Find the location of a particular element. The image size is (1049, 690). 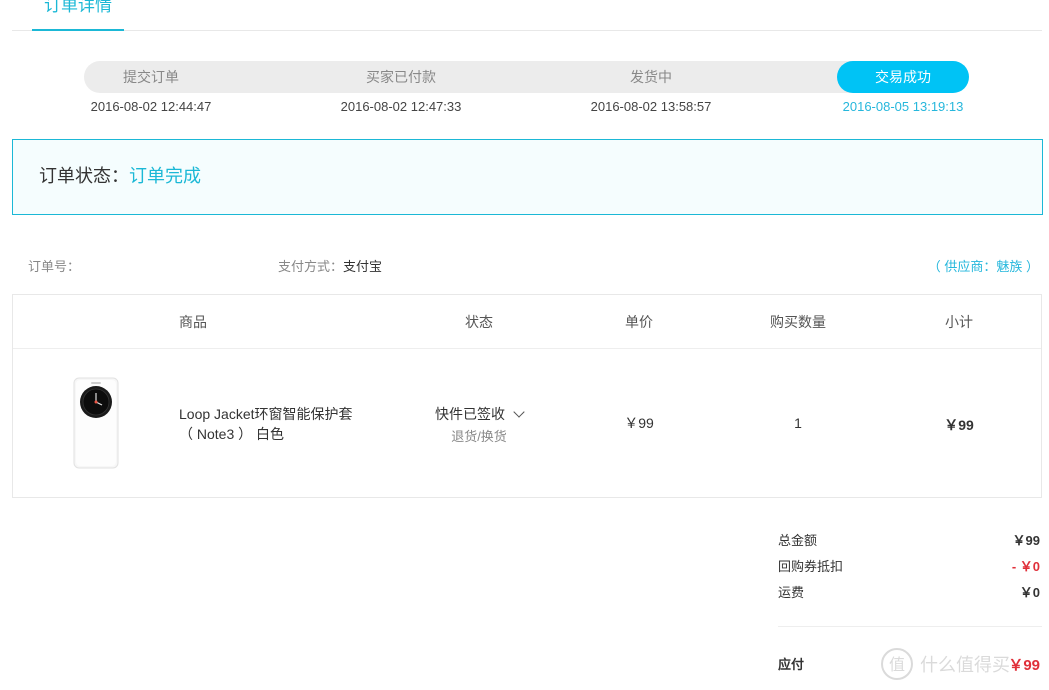

order-number-label: 订单号： is located at coordinates (54, 266).